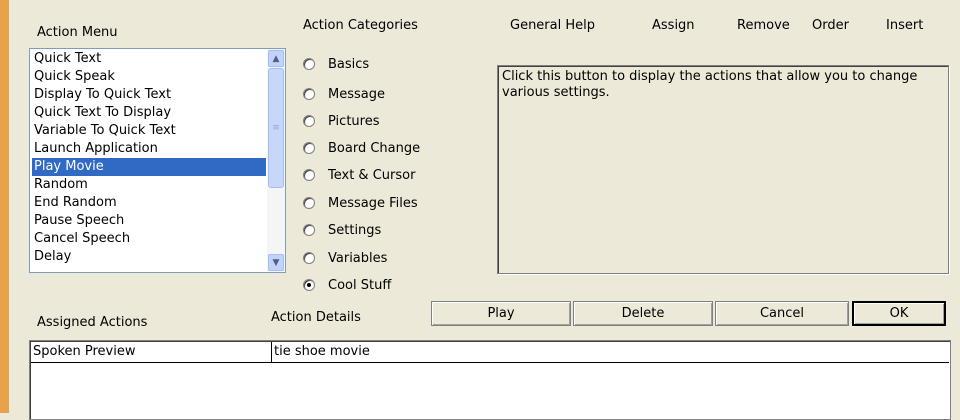 This screenshot has width=960, height=420. I want to click on action-categories-label: Action Categories, so click(360, 25).